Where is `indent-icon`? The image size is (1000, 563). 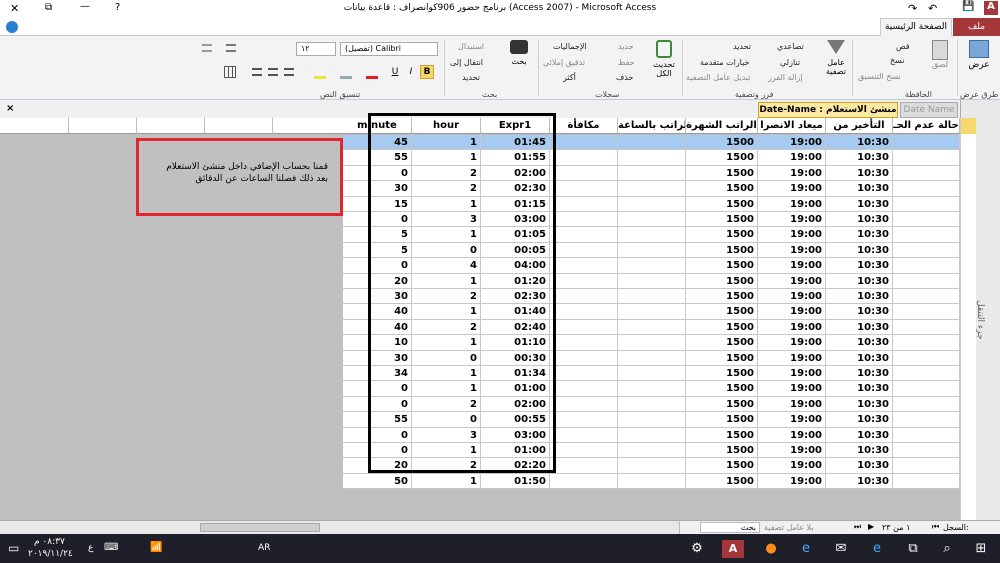
indent-icon is located at coordinates (207, 48).